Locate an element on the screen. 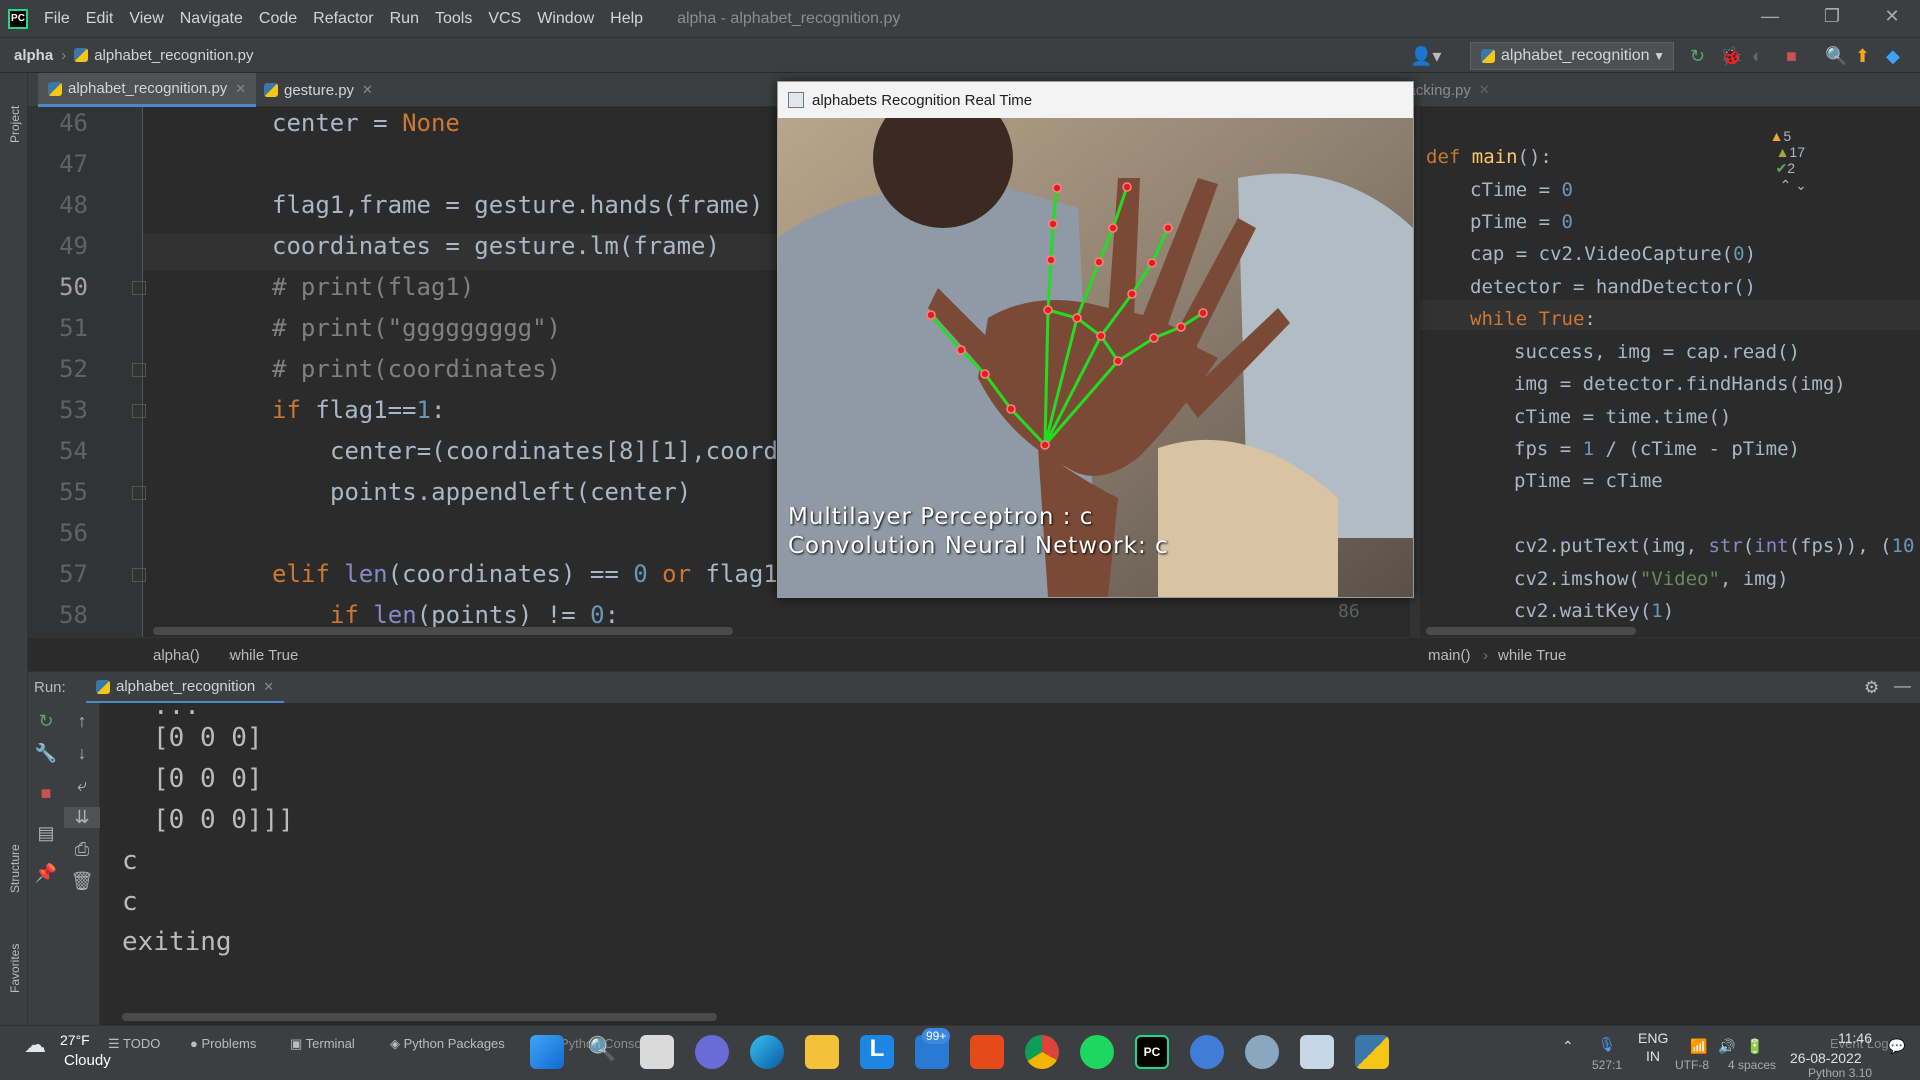  print-icon: ⎙ is located at coordinates (82, 849).